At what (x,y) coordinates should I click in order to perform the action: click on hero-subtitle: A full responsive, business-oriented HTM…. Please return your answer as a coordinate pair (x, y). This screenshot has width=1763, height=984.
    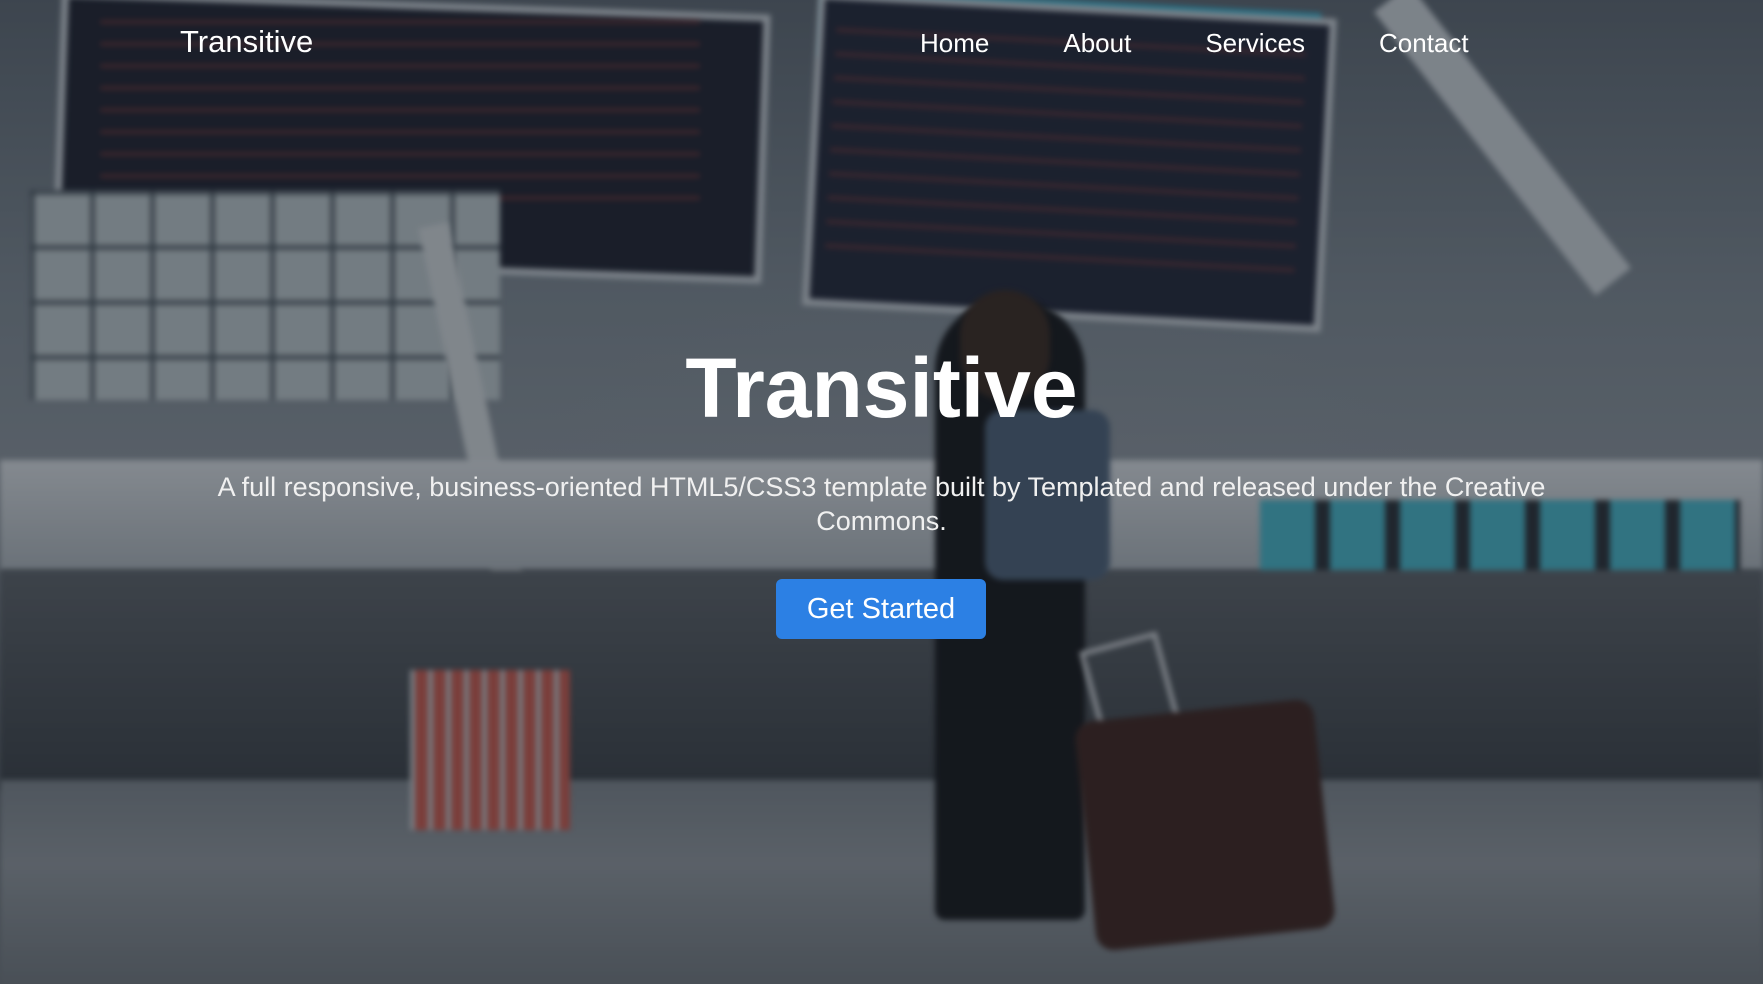
    Looking at the image, I should click on (881, 504).